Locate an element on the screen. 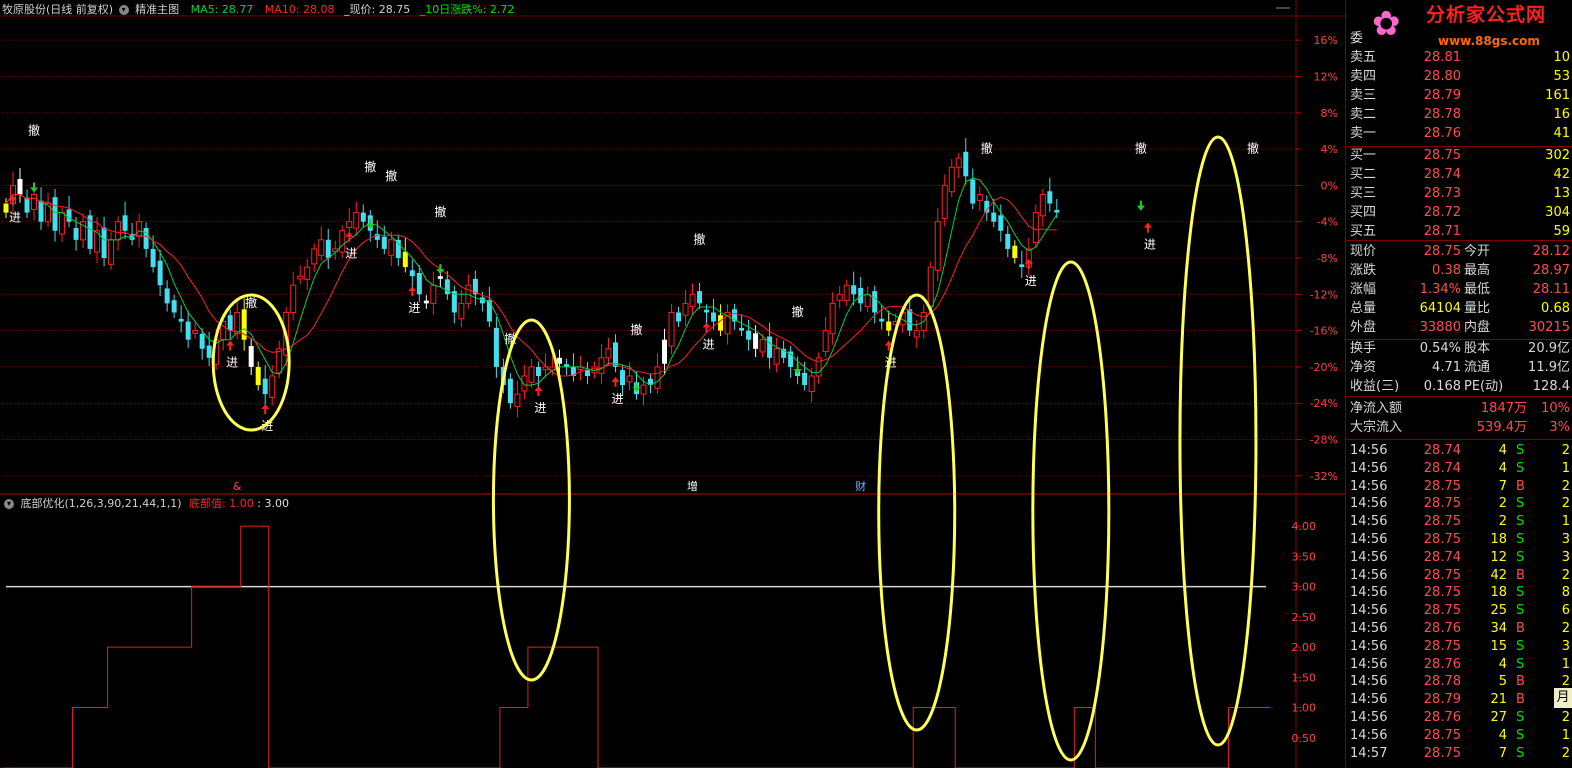 This screenshot has height=768, width=1572. sub-y-tick-label: 2.00 is located at coordinates (1304, 647).